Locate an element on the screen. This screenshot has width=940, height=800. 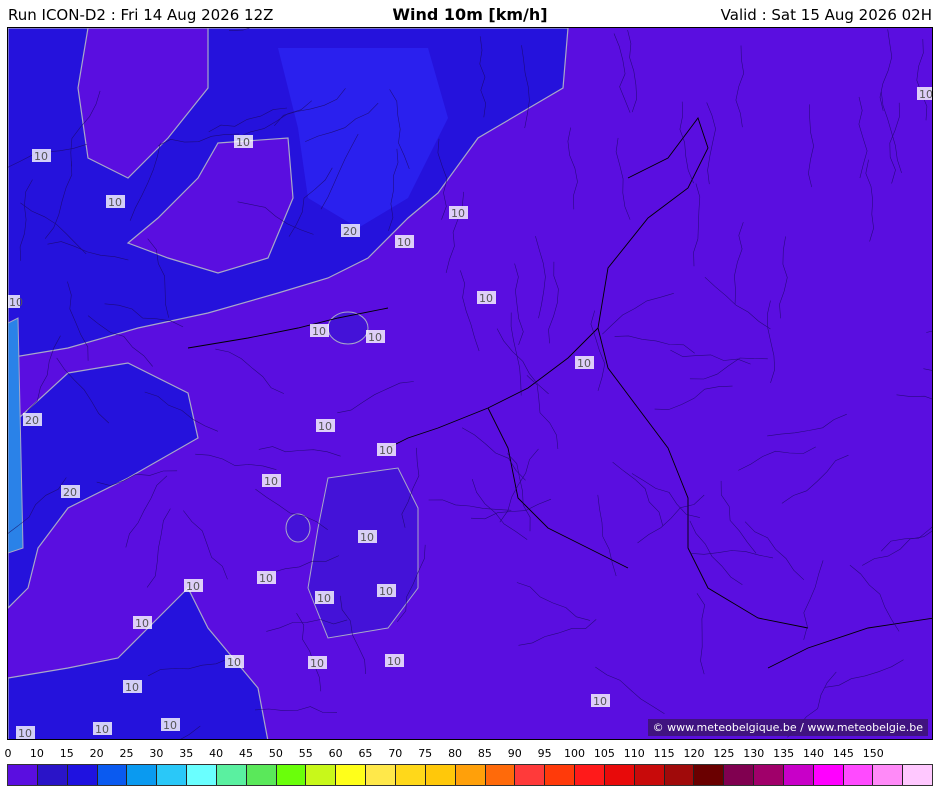
scale-tick-label: 100 is located at coordinates (575, 753).